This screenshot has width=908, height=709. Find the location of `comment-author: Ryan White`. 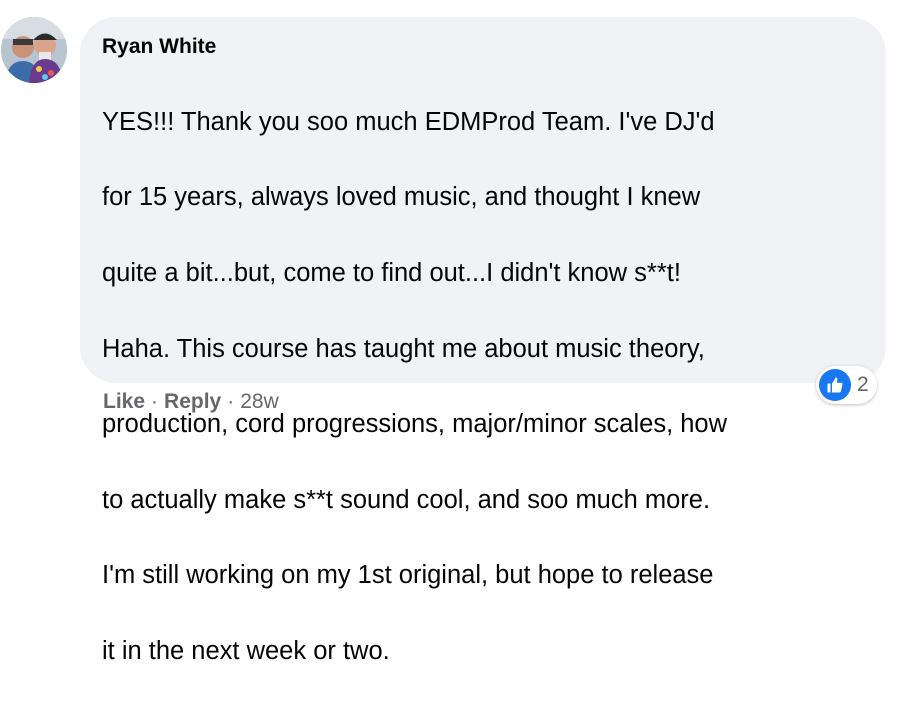

comment-author: Ryan White is located at coordinates (481, 47).